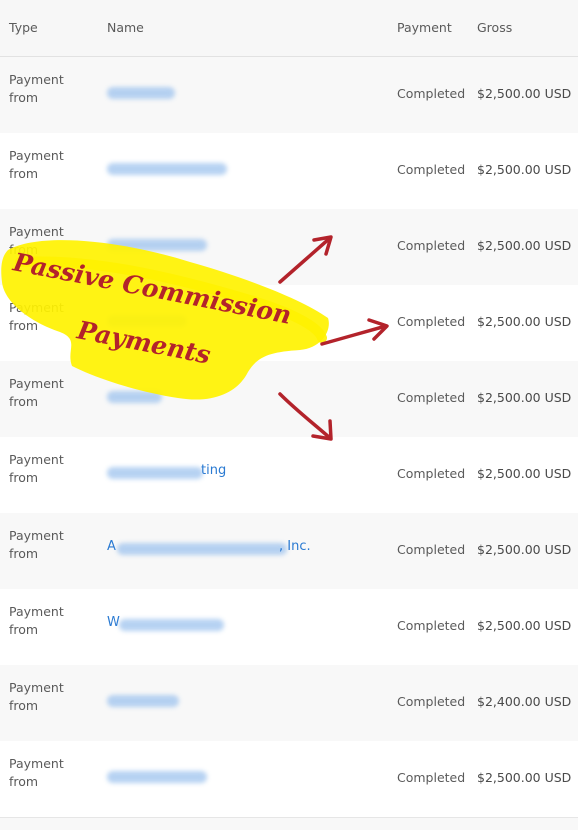  I want to click on table-row: Payment from W Completed $2,500.00 USD, so click(289, 627).